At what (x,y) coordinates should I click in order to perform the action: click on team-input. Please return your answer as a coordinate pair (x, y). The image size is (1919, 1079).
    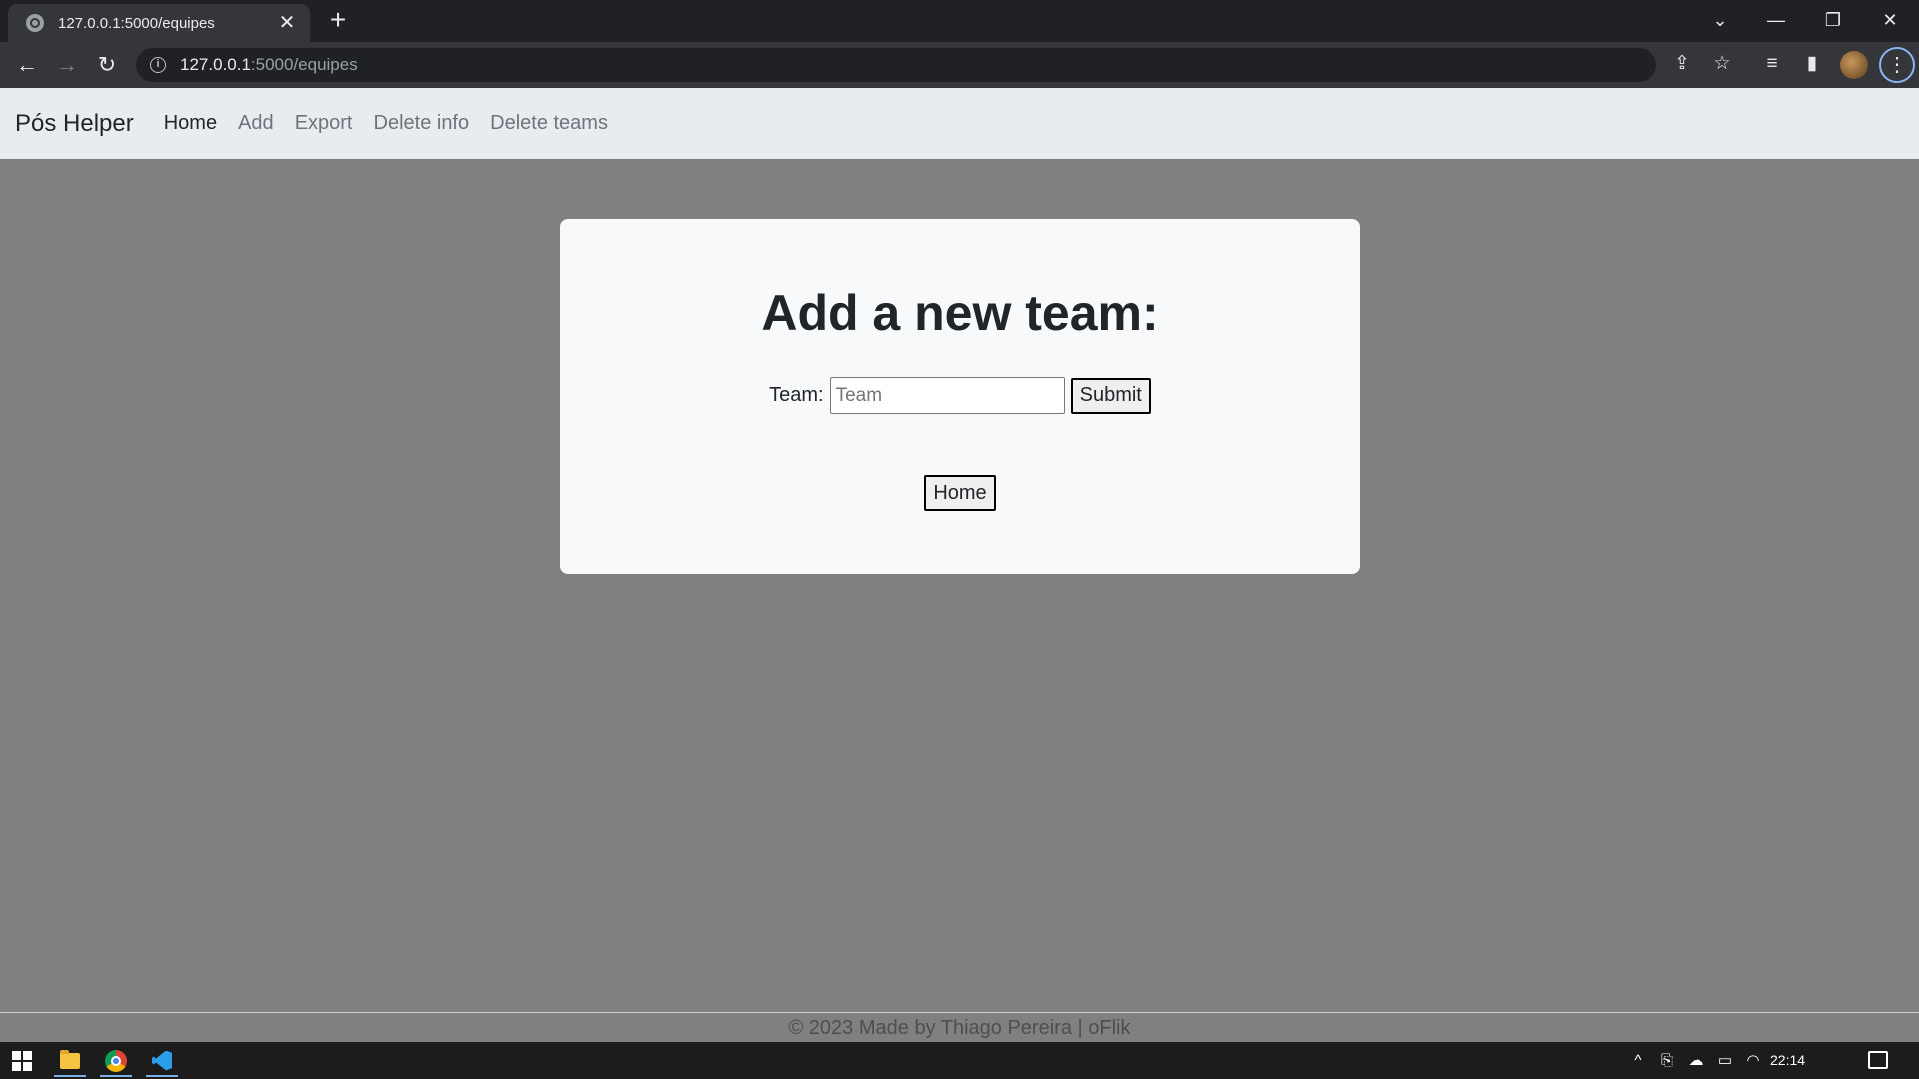
    Looking at the image, I should click on (947, 395).